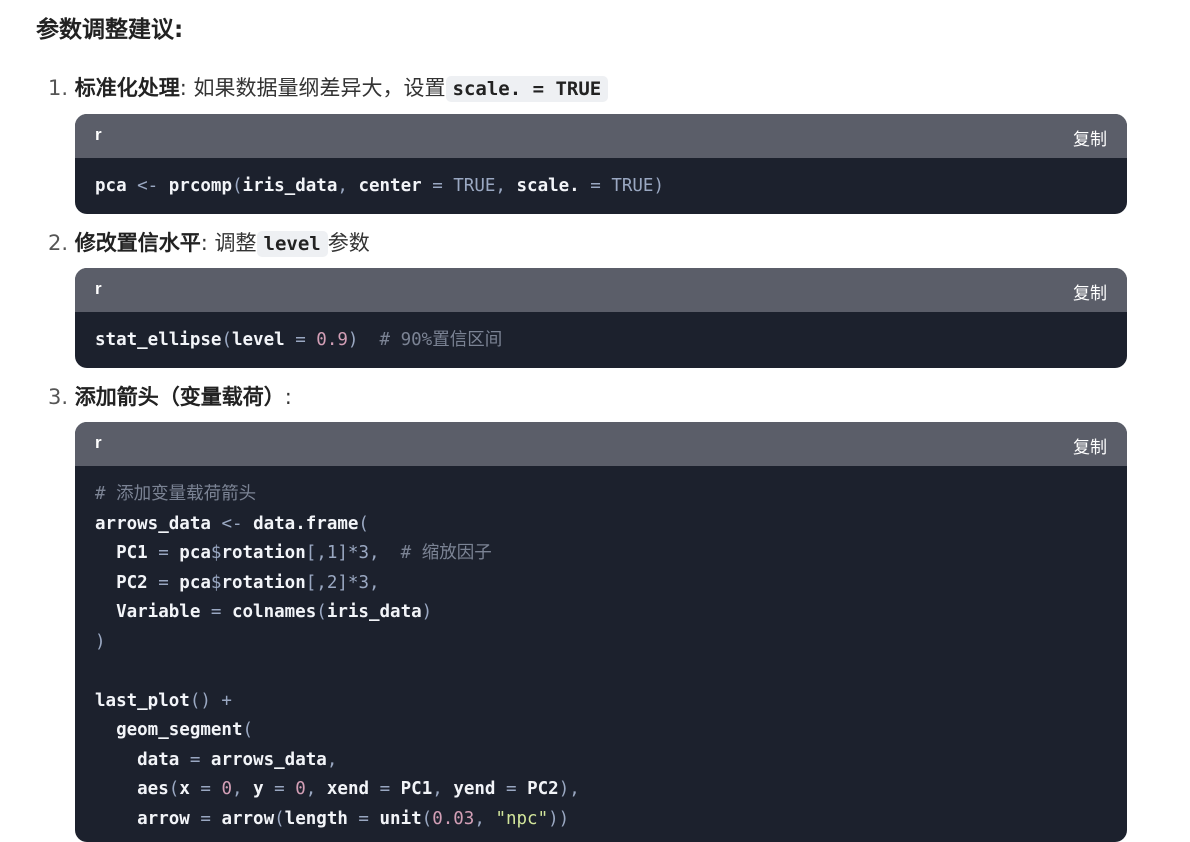 The width and height of the screenshot is (1190, 842). I want to click on list-item-3: 3. 添加箭头（变量载荷）:, so click(170, 396).